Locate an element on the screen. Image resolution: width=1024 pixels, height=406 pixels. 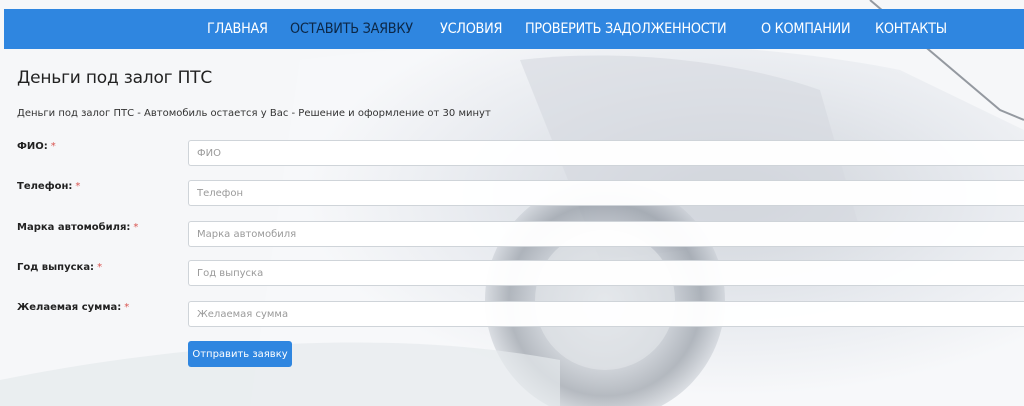
nav-item-home: Главная is located at coordinates (237, 29).